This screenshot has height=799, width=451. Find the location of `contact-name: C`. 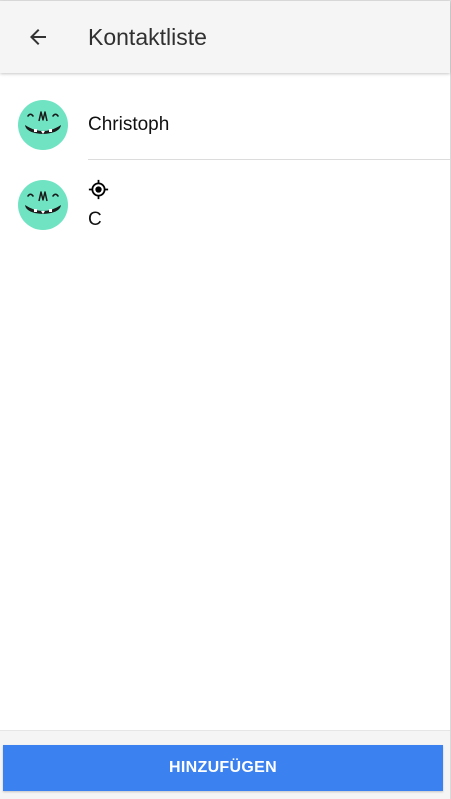

contact-name: C is located at coordinates (95, 219).